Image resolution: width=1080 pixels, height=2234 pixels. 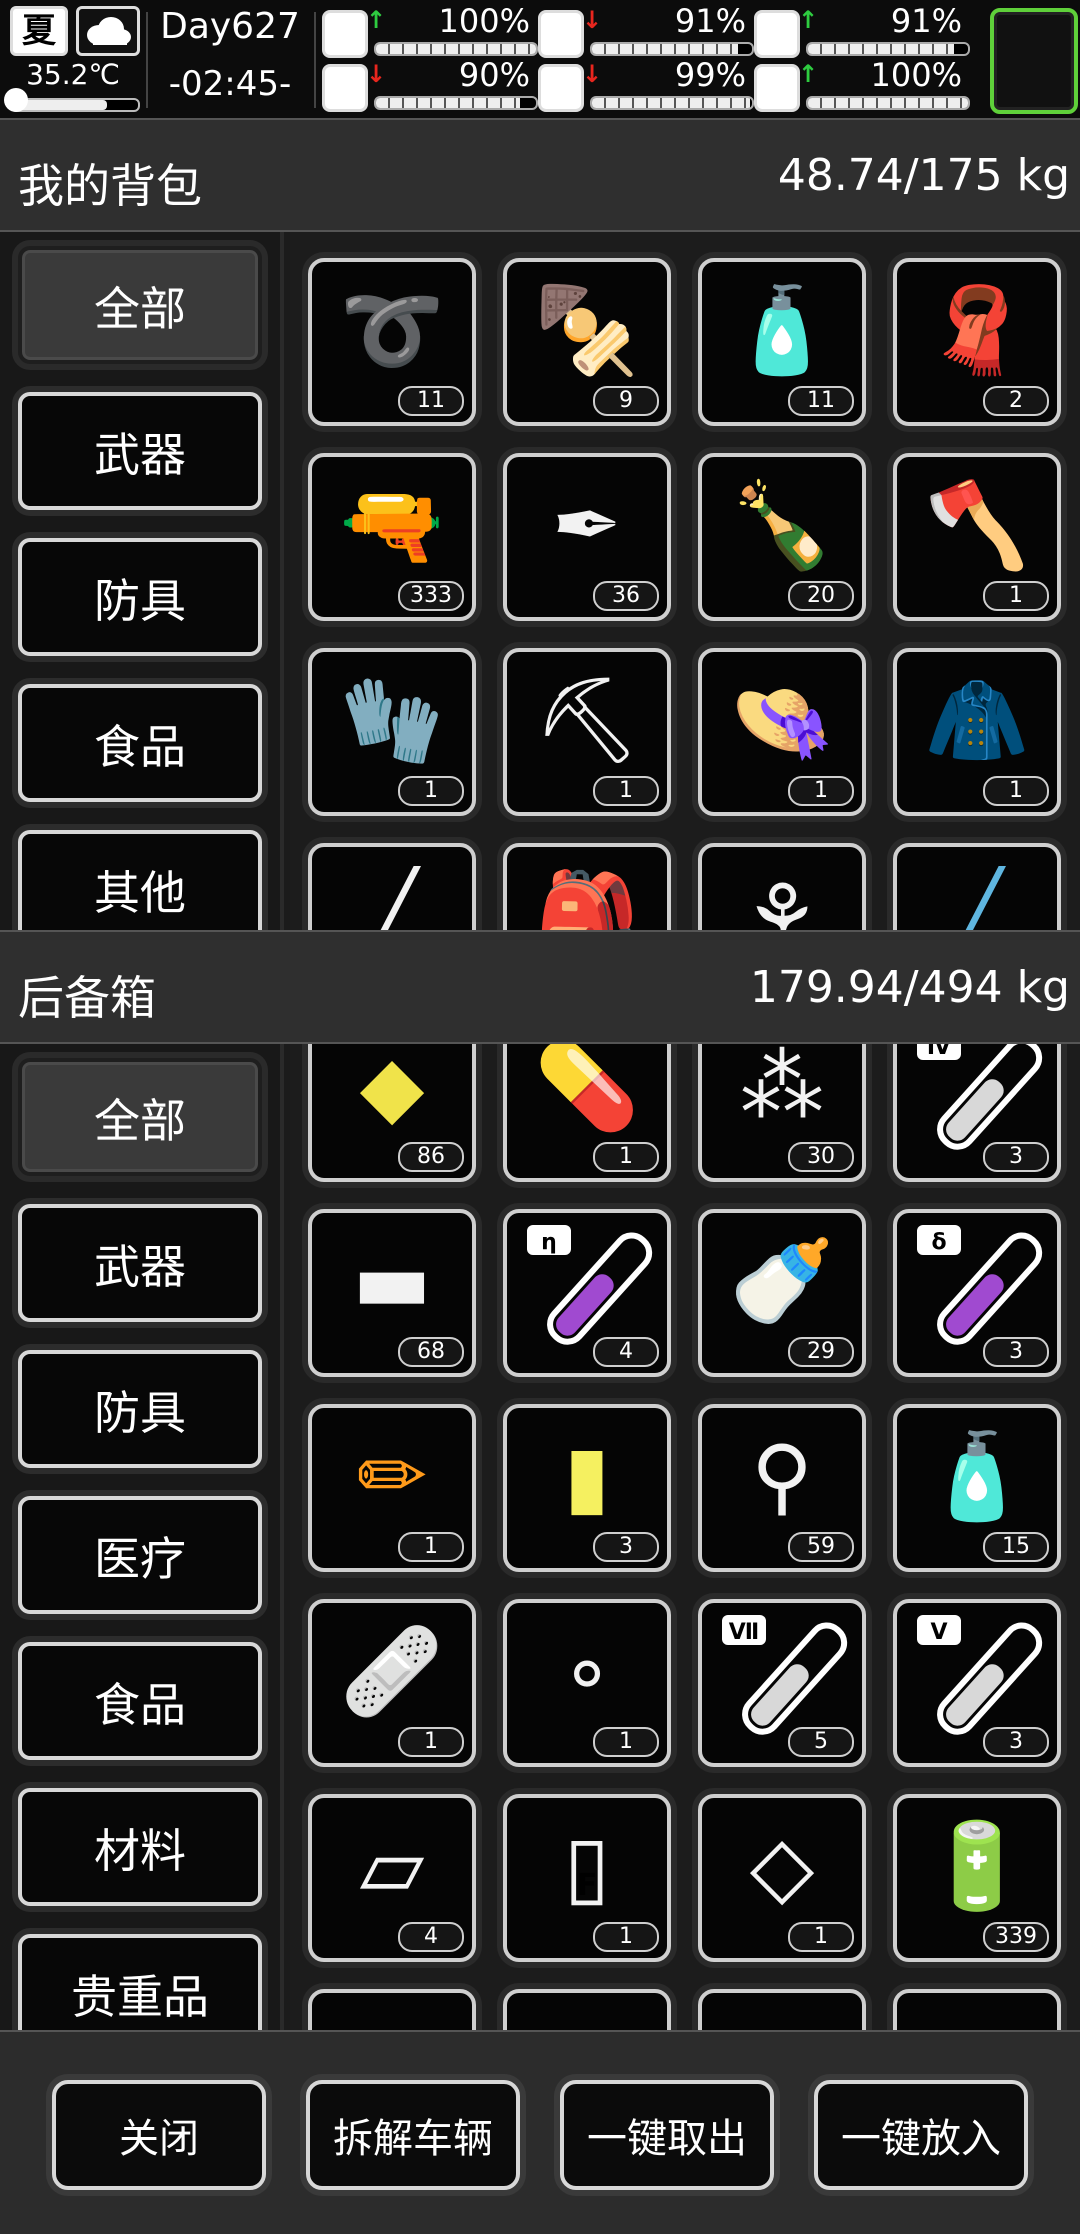 I want to click on backpack-item-slot: 🎒, so click(x=587, y=886).